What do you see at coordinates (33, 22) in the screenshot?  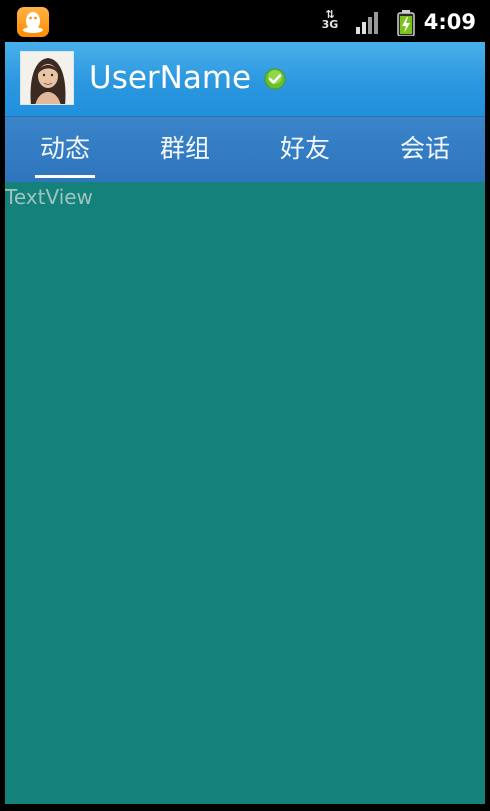 I see `qq-penguin-icon` at bounding box center [33, 22].